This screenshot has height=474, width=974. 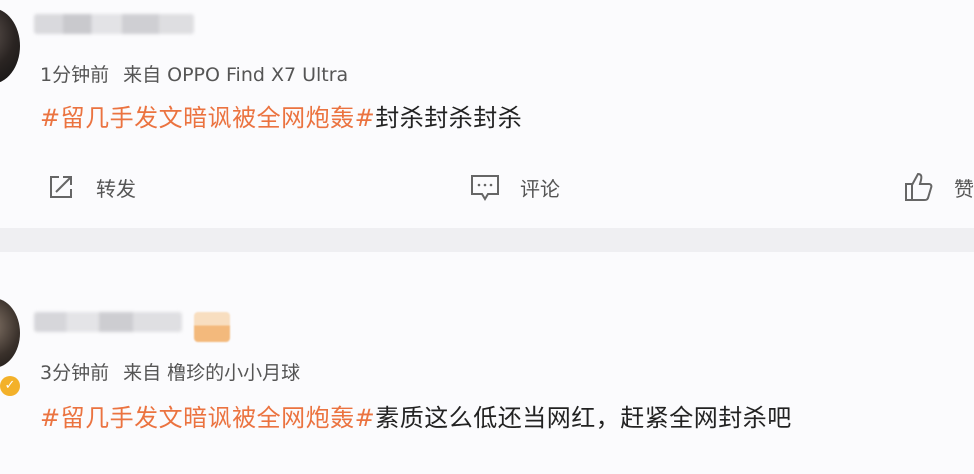 I want to click on comment-icon, so click(x=485, y=187).